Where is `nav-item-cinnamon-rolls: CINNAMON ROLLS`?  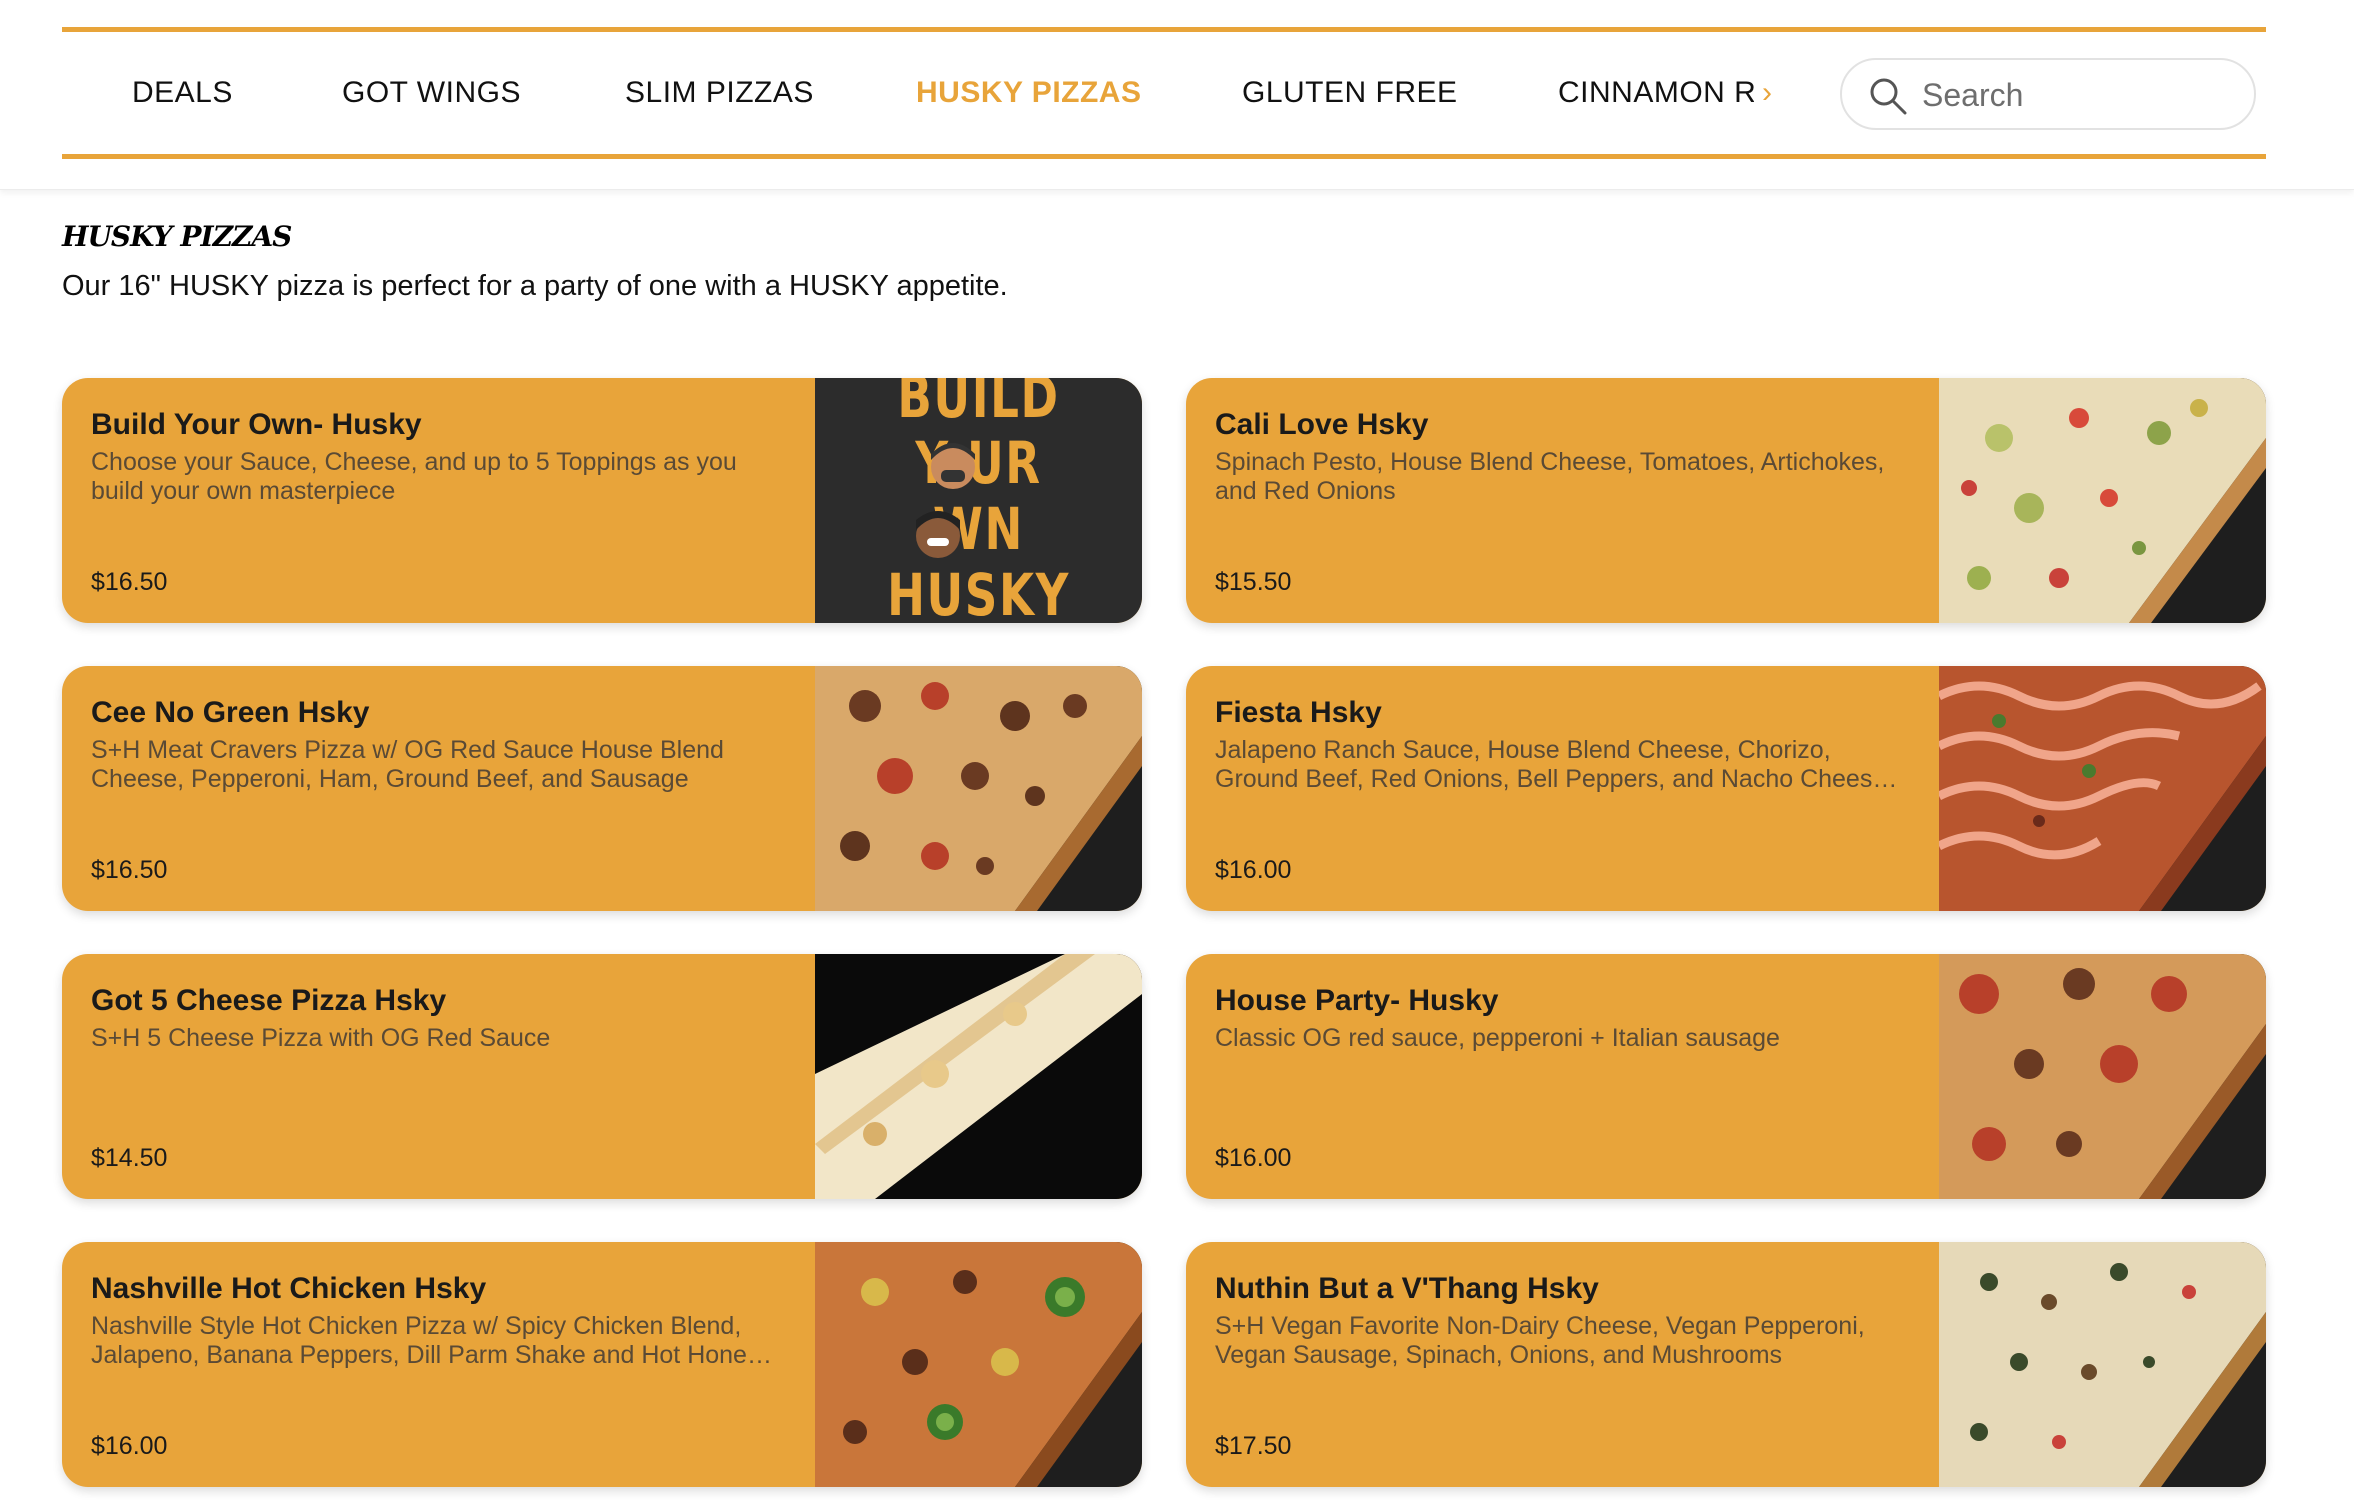
nav-item-cinnamon-rolls: CINNAMON ROLLS is located at coordinates (1656, 93).